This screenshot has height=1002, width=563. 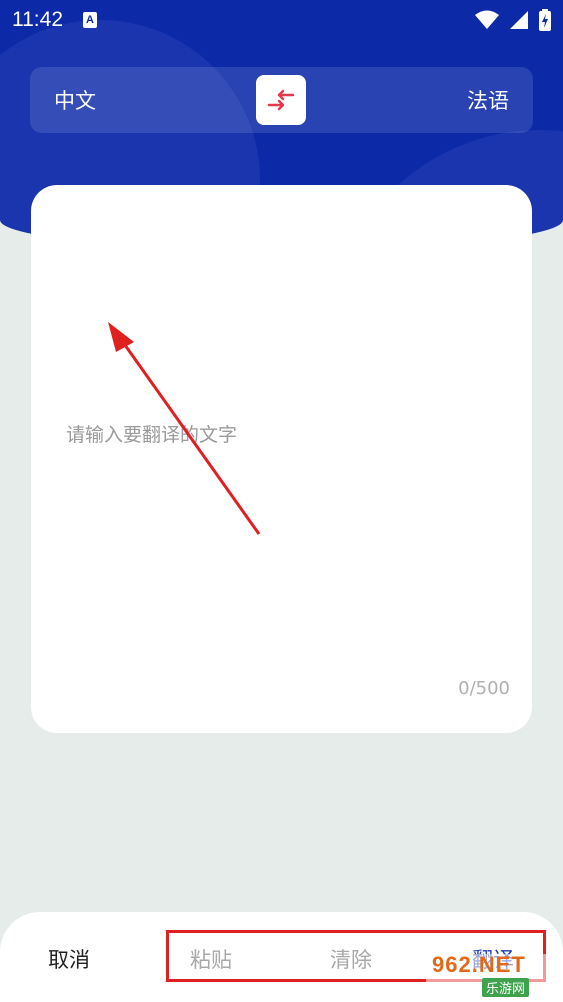 What do you see at coordinates (493, 959) in the screenshot?
I see `translate-button: 翻译` at bounding box center [493, 959].